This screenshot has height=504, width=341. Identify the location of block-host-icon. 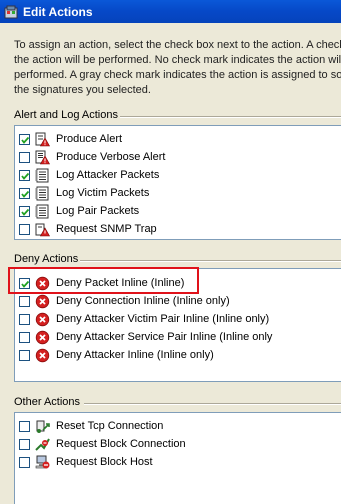
(42, 462).